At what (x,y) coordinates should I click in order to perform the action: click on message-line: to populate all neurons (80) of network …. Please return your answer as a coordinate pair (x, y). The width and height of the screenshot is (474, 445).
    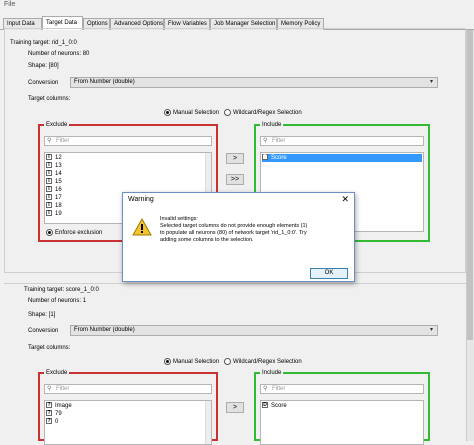
    Looking at the image, I should click on (233, 233).